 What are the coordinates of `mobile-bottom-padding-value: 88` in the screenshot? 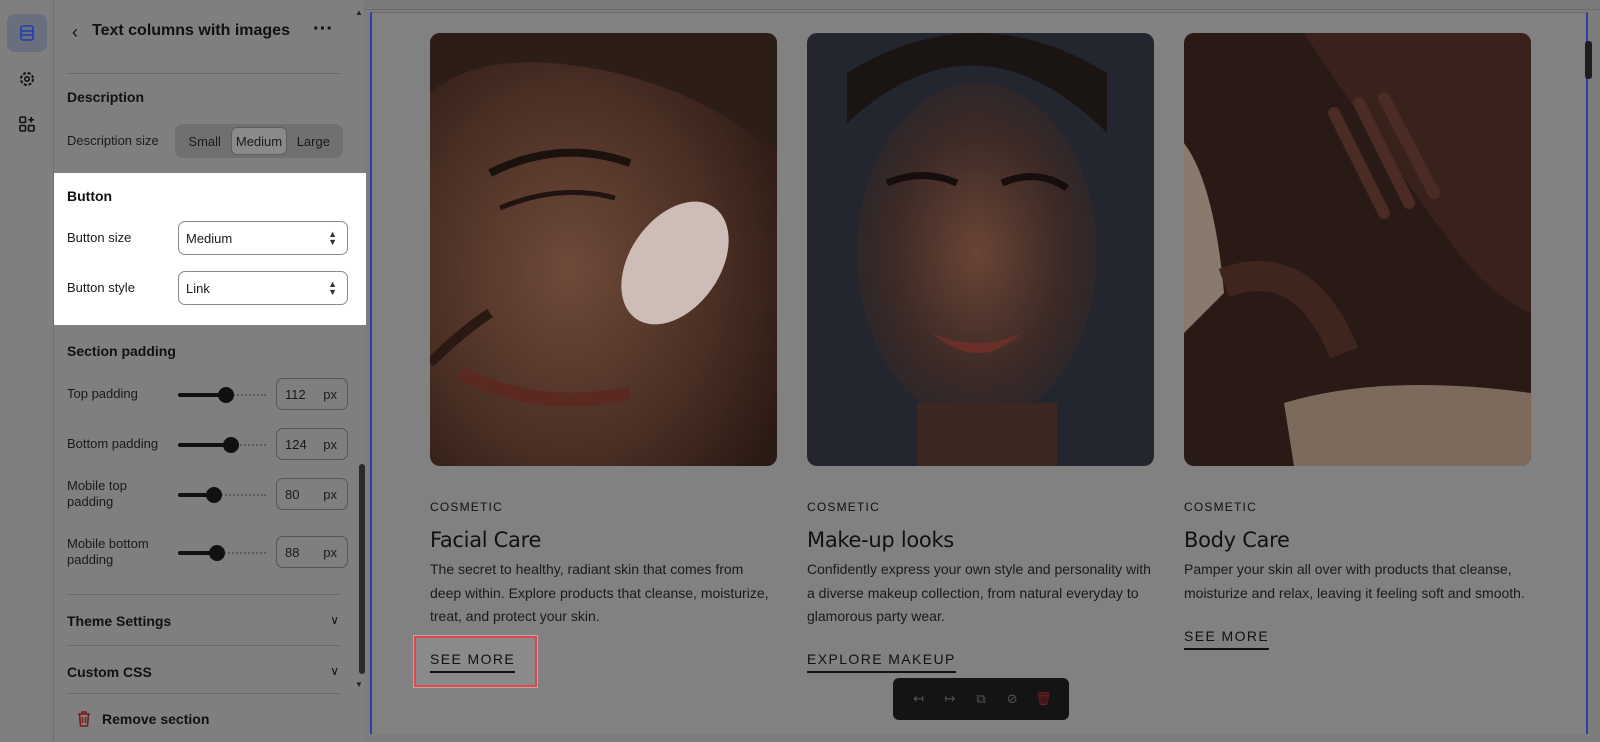 It's located at (292, 552).